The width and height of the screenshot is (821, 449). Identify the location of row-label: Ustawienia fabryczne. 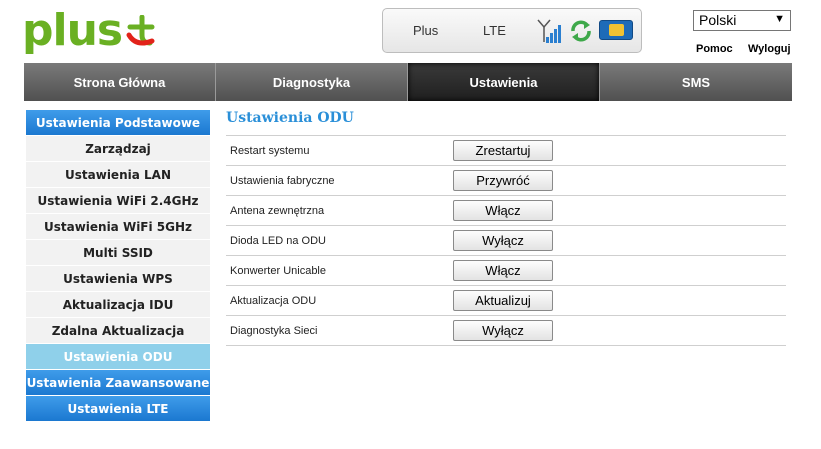
(282, 180).